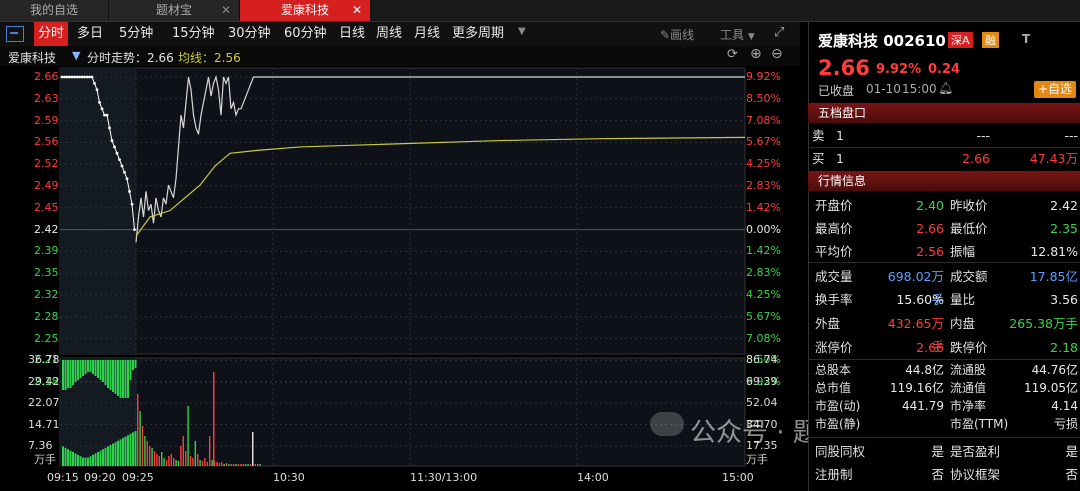 Image resolution: width=1080 pixels, height=491 pixels. What do you see at coordinates (46, 338) in the screenshot?
I see `price-tick: 2.25` at bounding box center [46, 338].